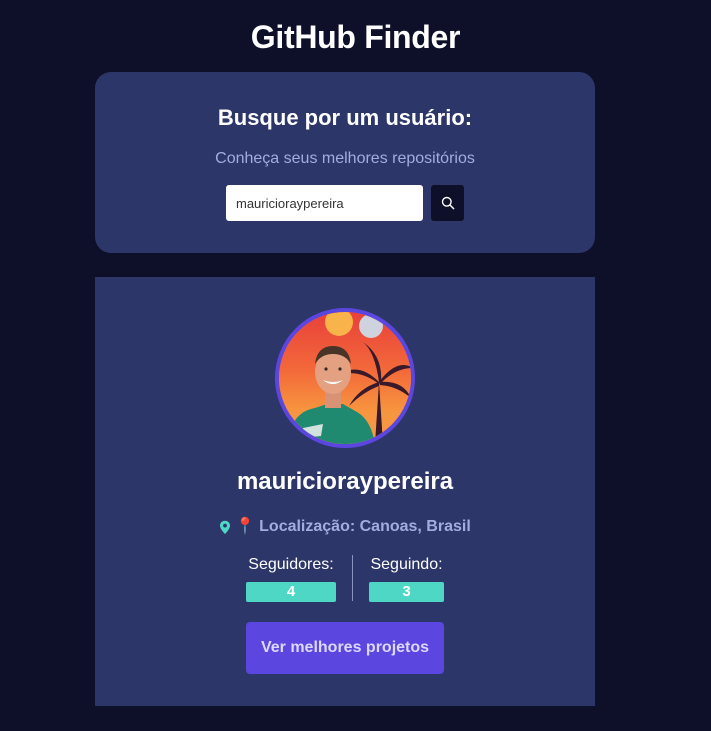 This screenshot has height=731, width=711. Describe the element at coordinates (345, 481) in the screenshot. I see `username: mauricioraypereira` at that location.